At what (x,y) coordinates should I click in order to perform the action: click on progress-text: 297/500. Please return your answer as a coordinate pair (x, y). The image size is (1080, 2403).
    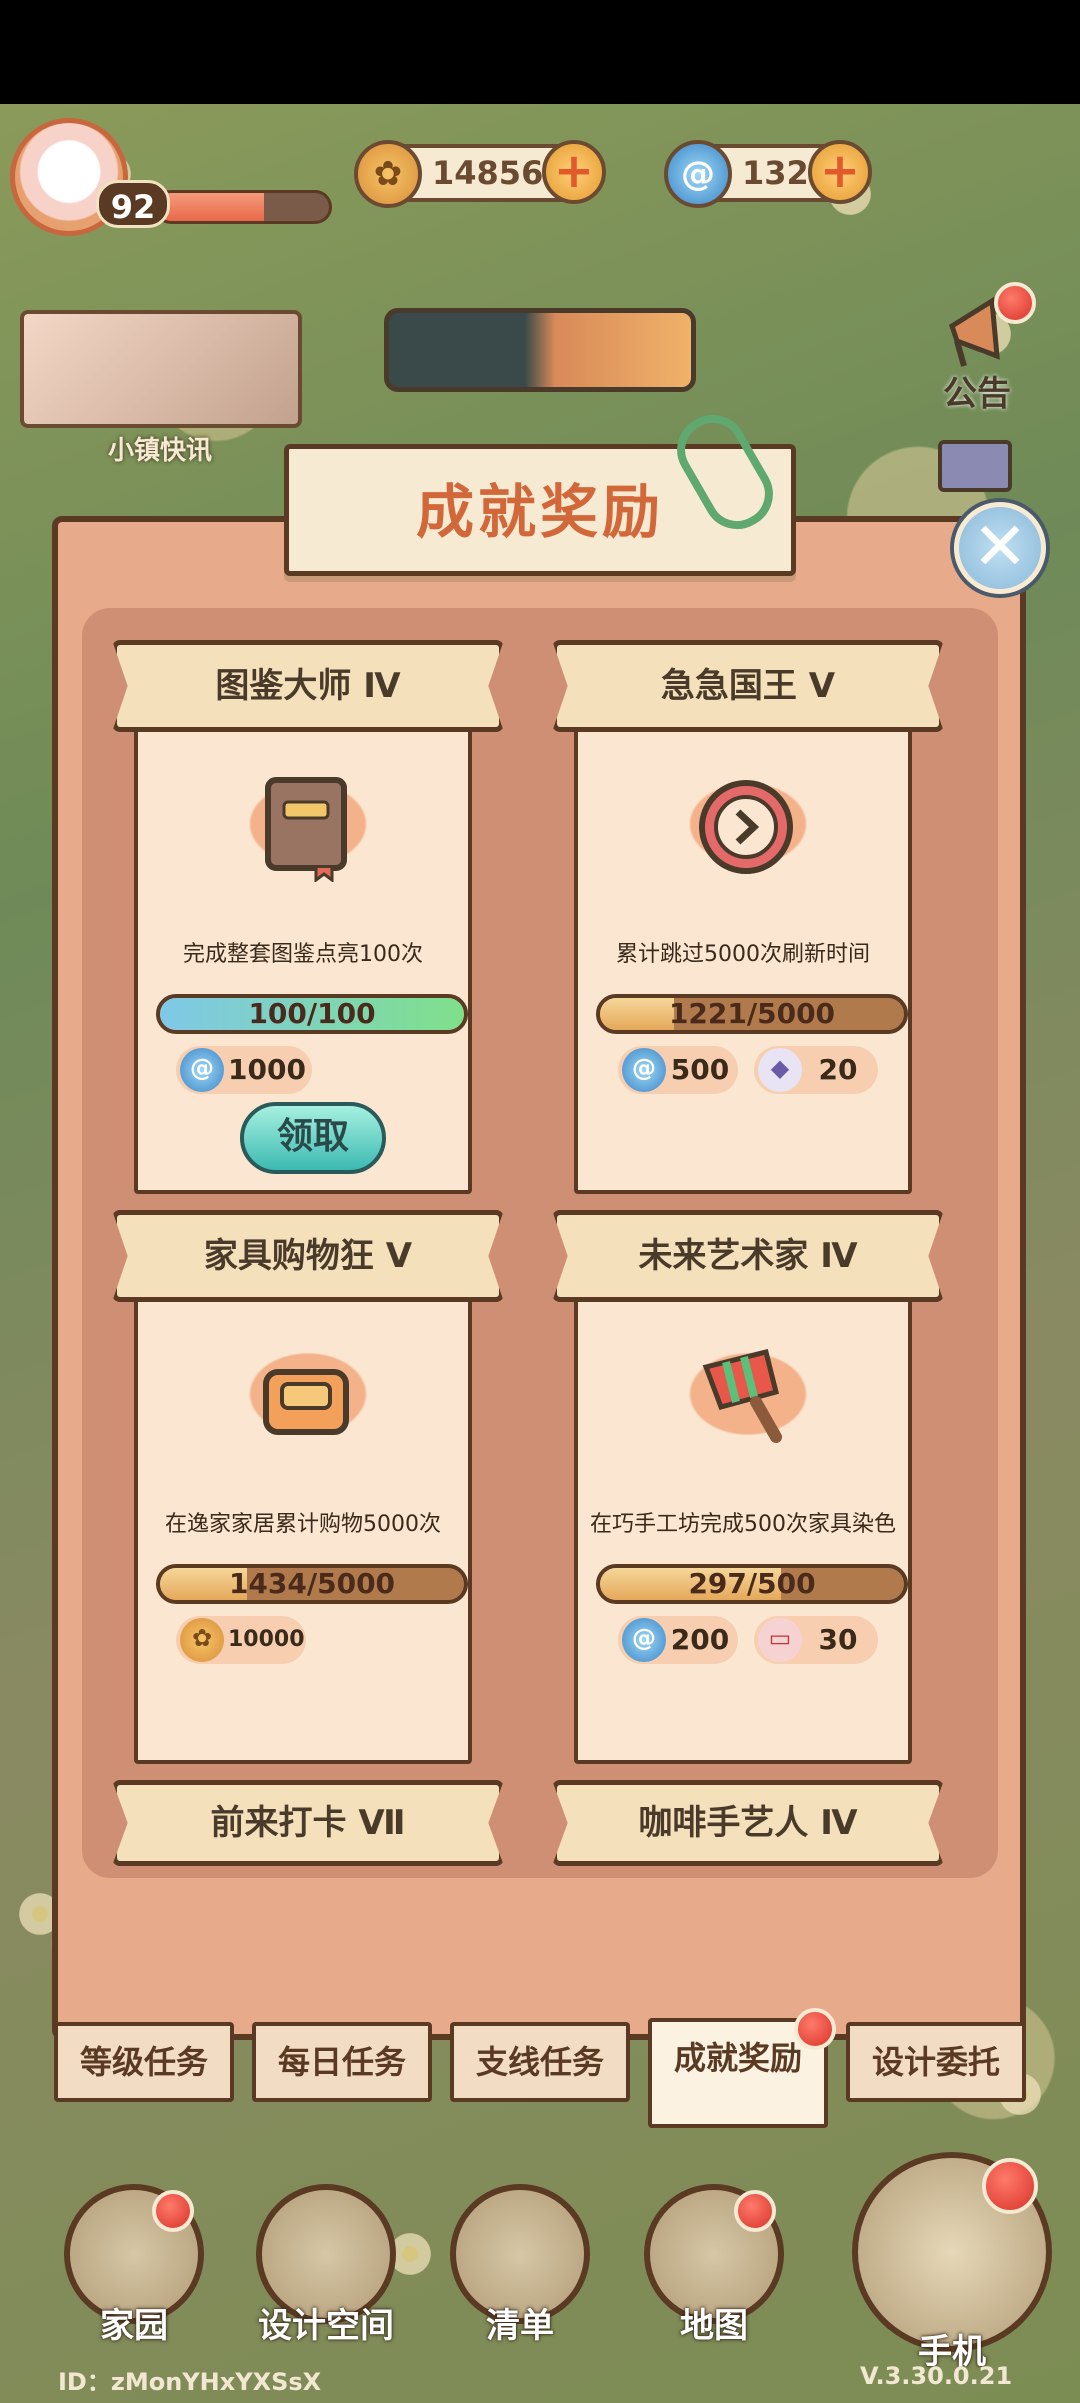
    Looking at the image, I should click on (752, 1583).